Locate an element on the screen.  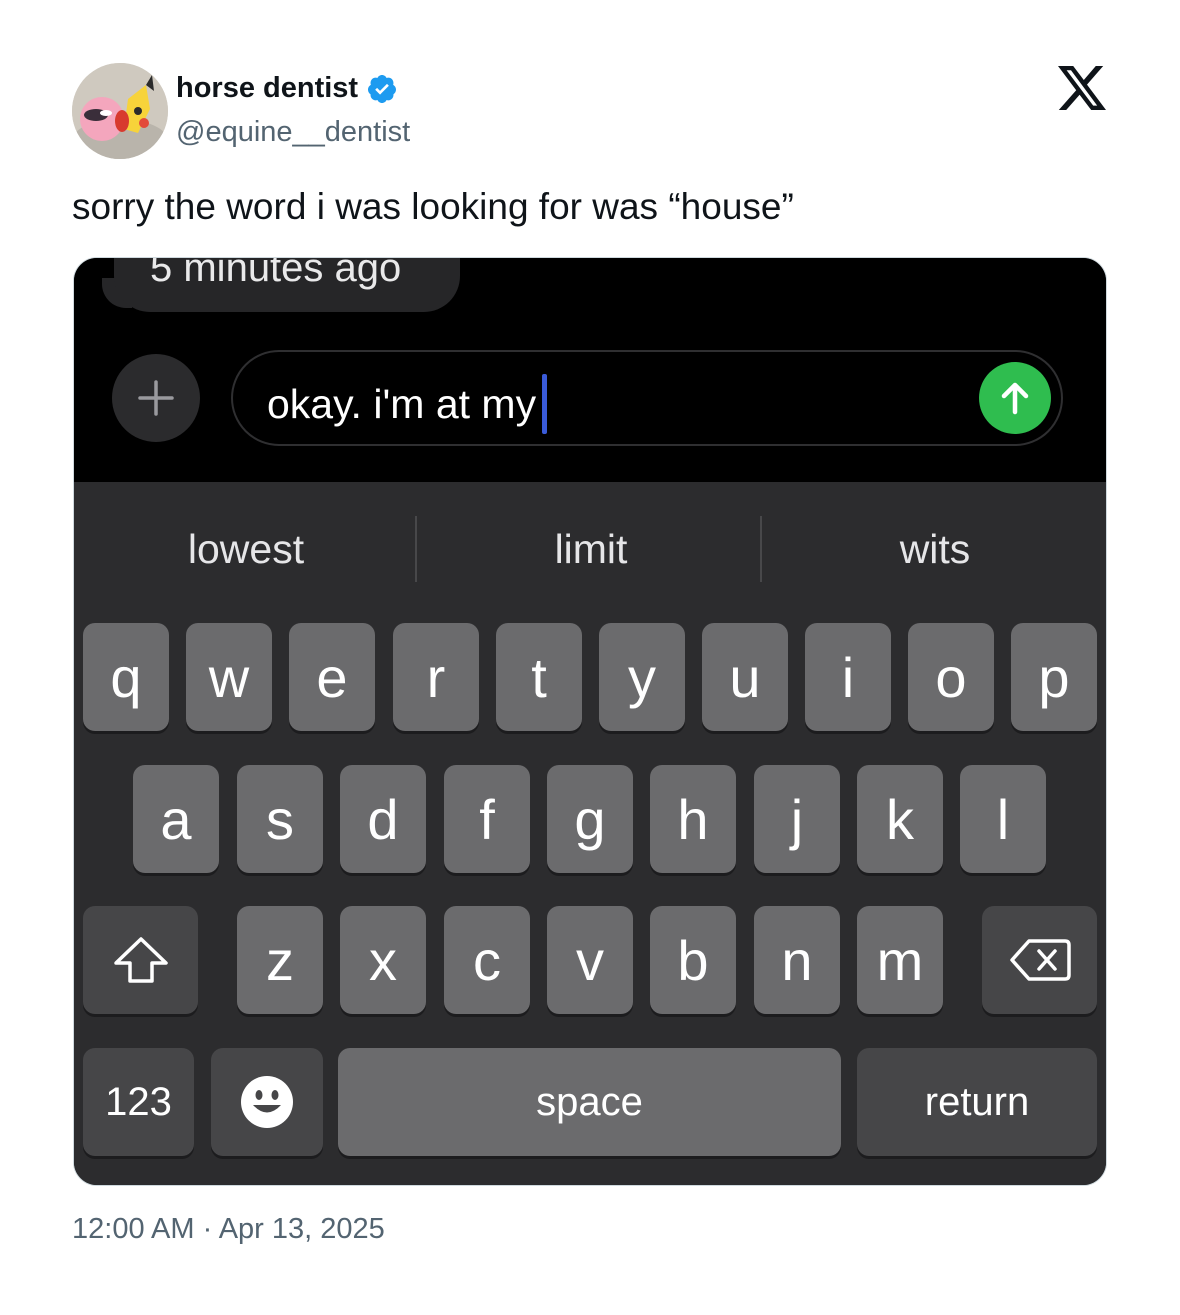
return-key: return is located at coordinates (977, 1102).